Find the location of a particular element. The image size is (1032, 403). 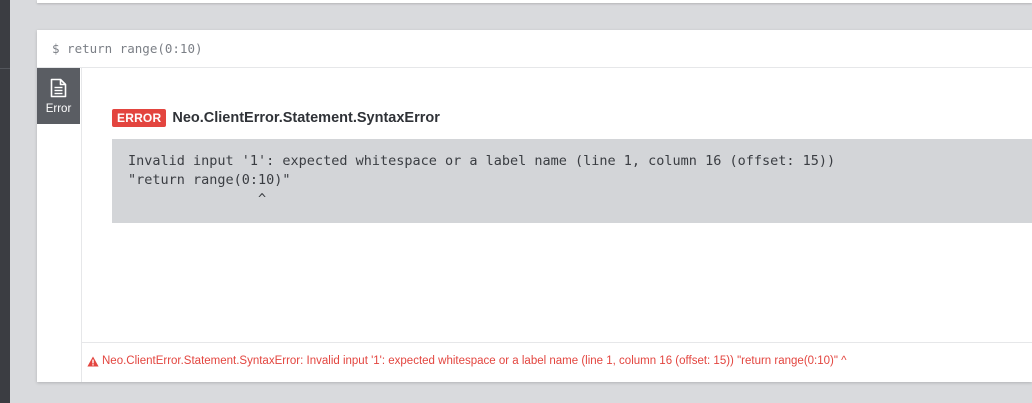

error-badge: ERROR is located at coordinates (139, 118).